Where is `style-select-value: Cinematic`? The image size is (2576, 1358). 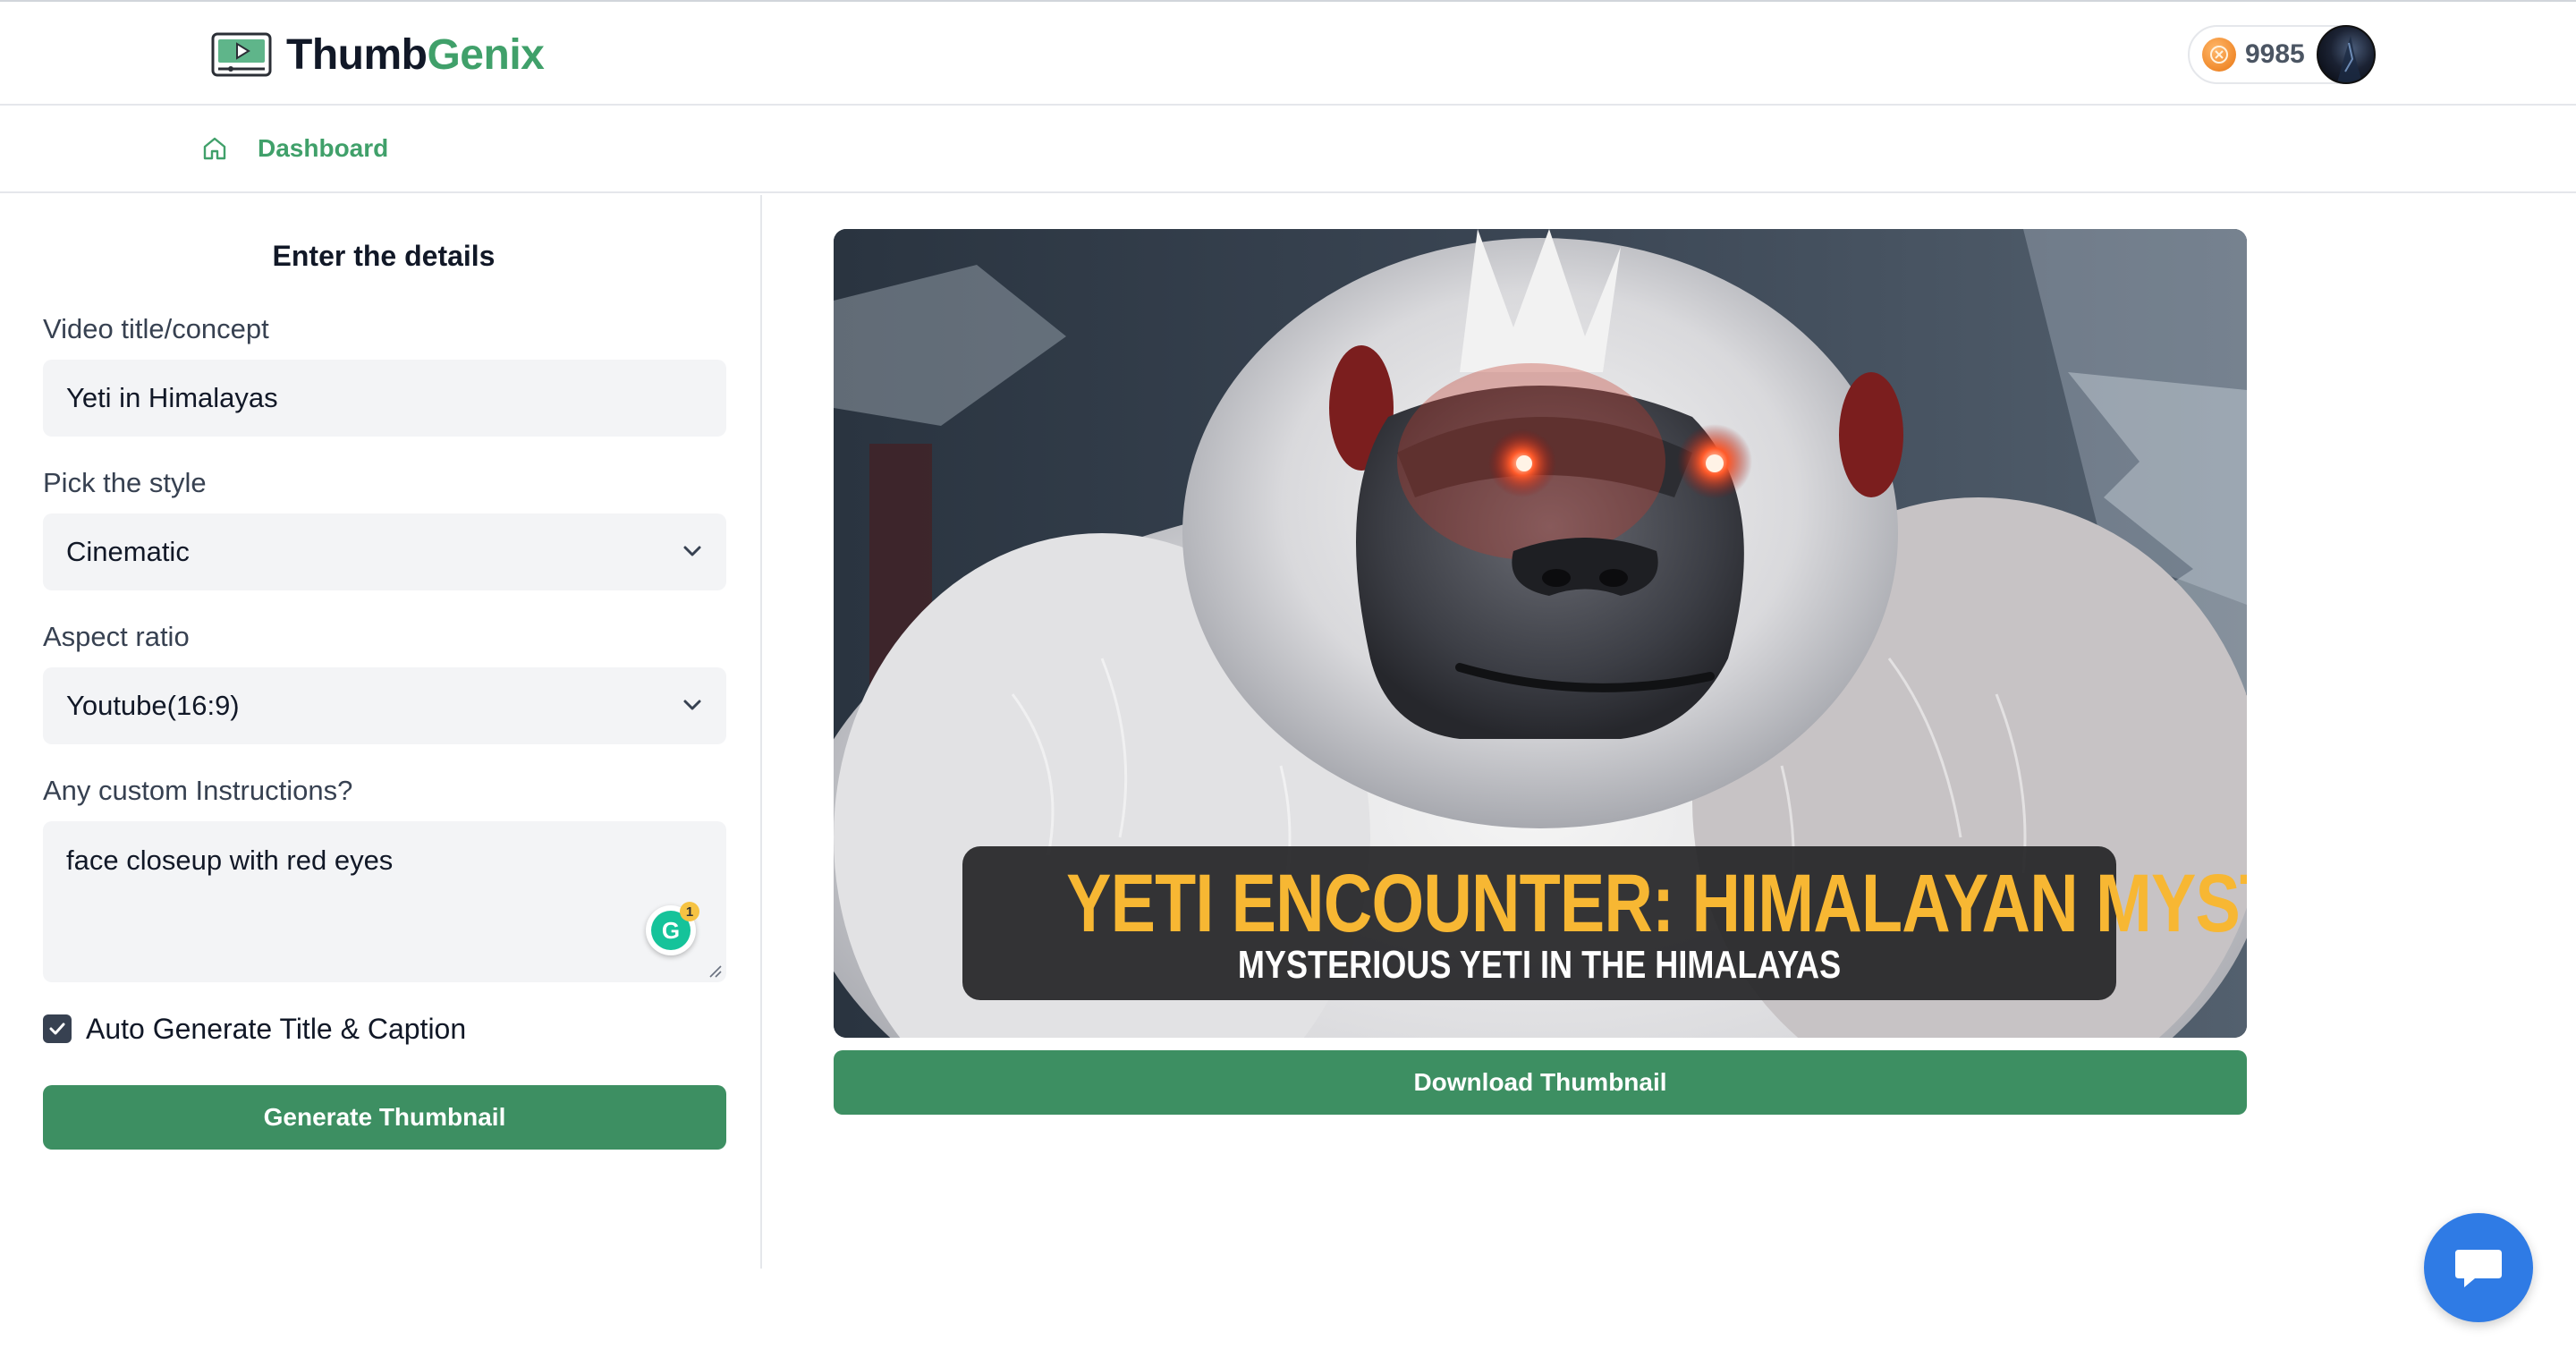 style-select-value: Cinematic is located at coordinates (128, 551).